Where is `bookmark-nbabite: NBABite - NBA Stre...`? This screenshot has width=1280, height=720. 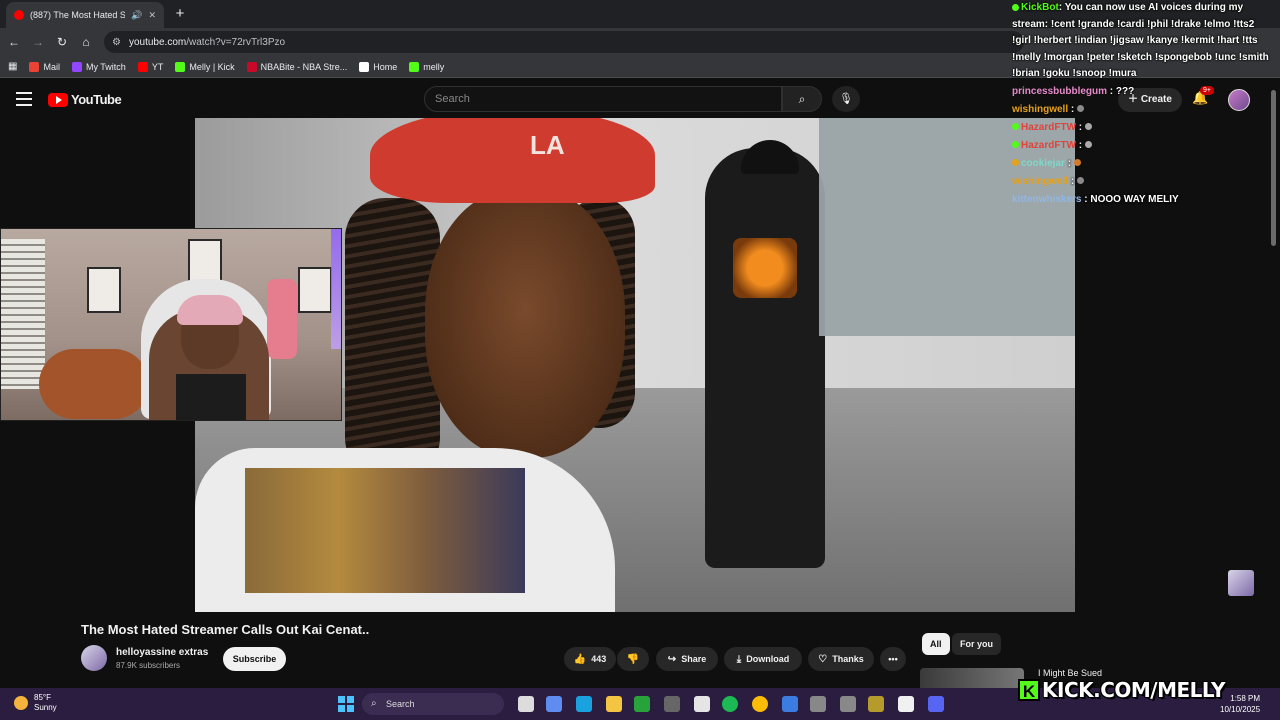 bookmark-nbabite: NBABite - NBA Stre... is located at coordinates (296, 66).